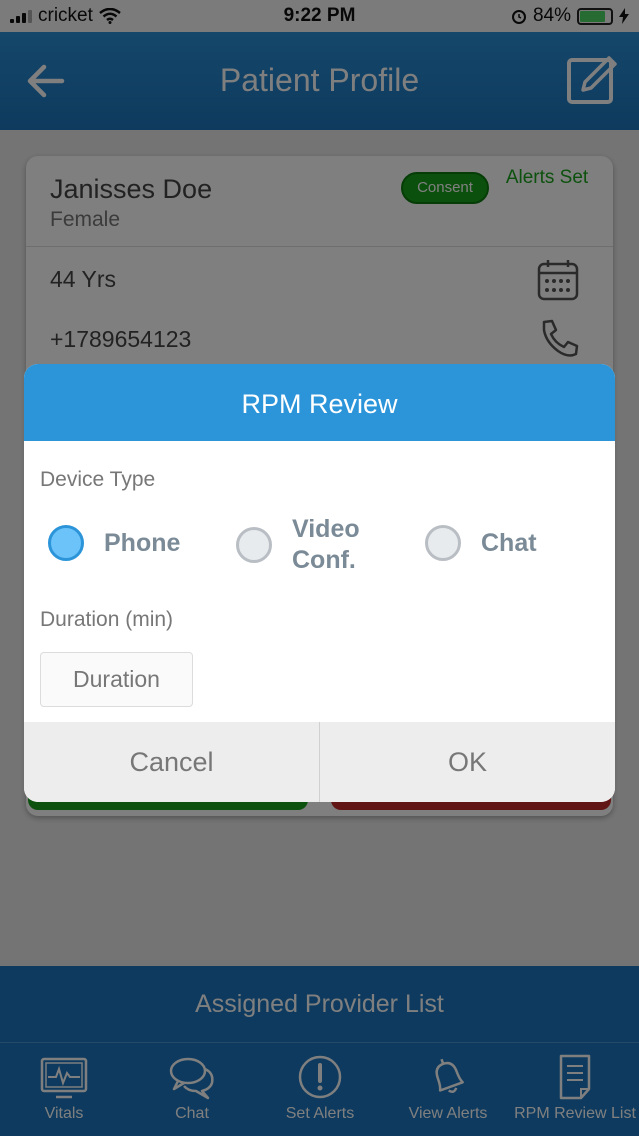  I want to click on radio-label-chat: Chat, so click(509, 542).